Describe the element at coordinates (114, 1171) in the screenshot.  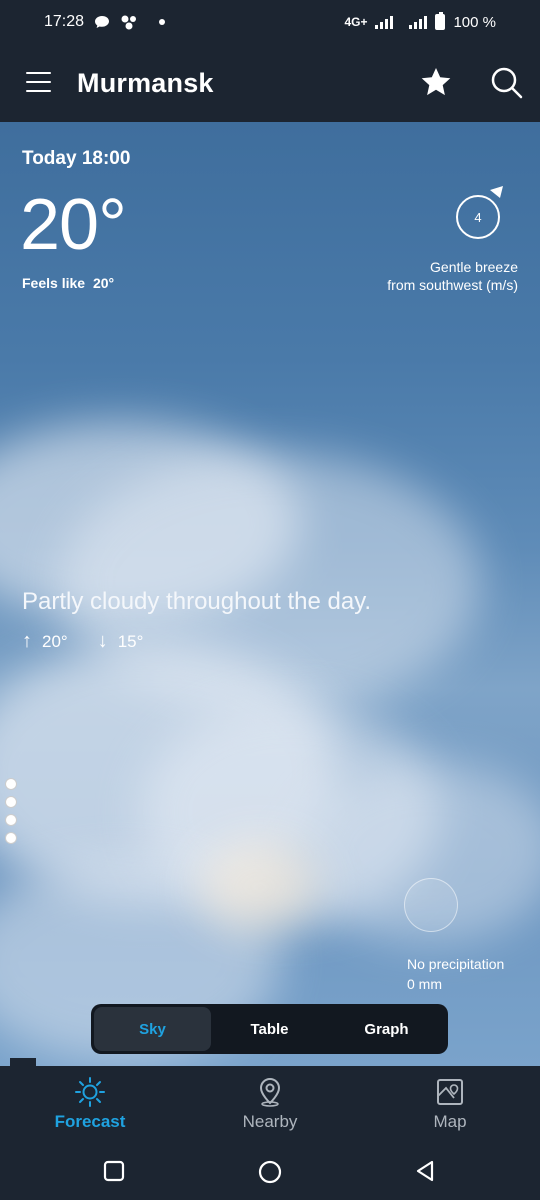
I see `square-icon` at that location.